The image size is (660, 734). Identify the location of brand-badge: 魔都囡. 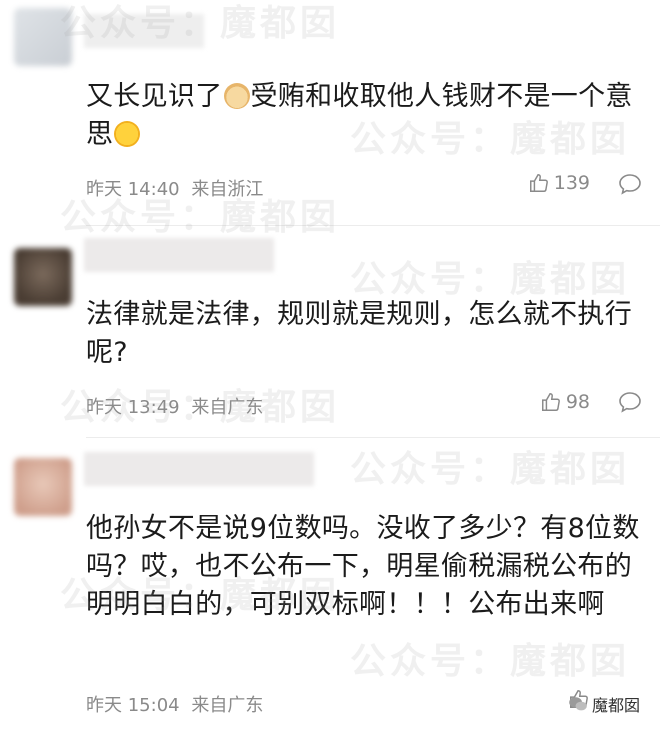
(604, 704).